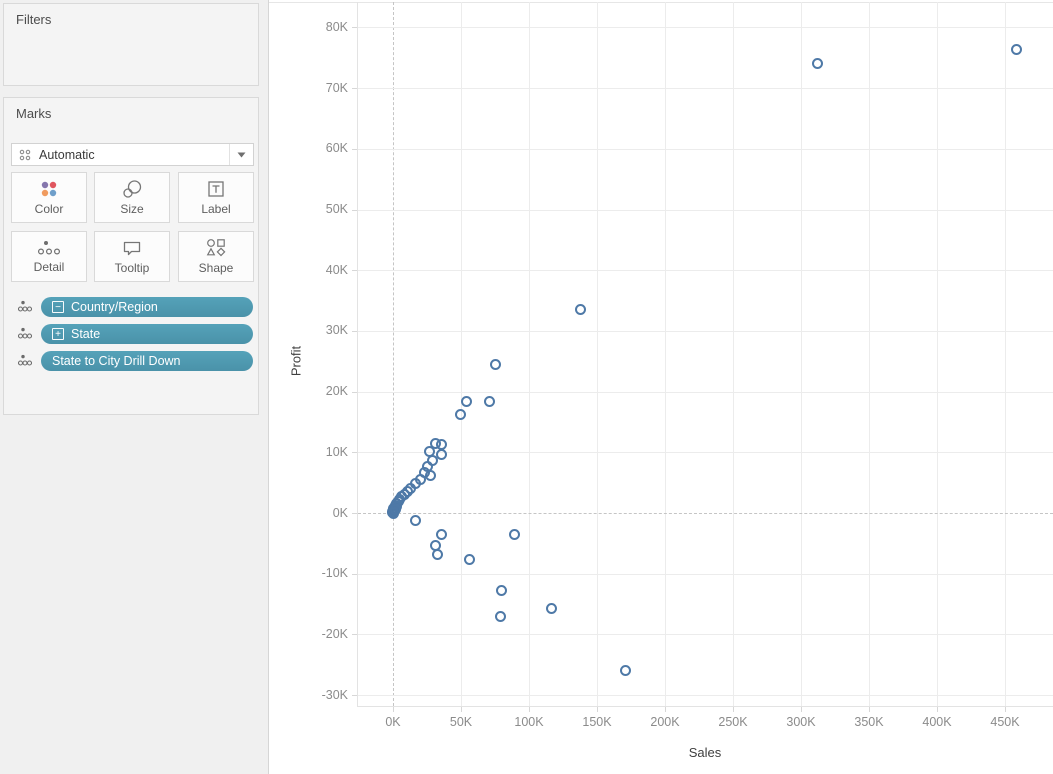 This screenshot has width=1053, height=774. What do you see at coordinates (49, 248) in the screenshot?
I see `detail-icon` at bounding box center [49, 248].